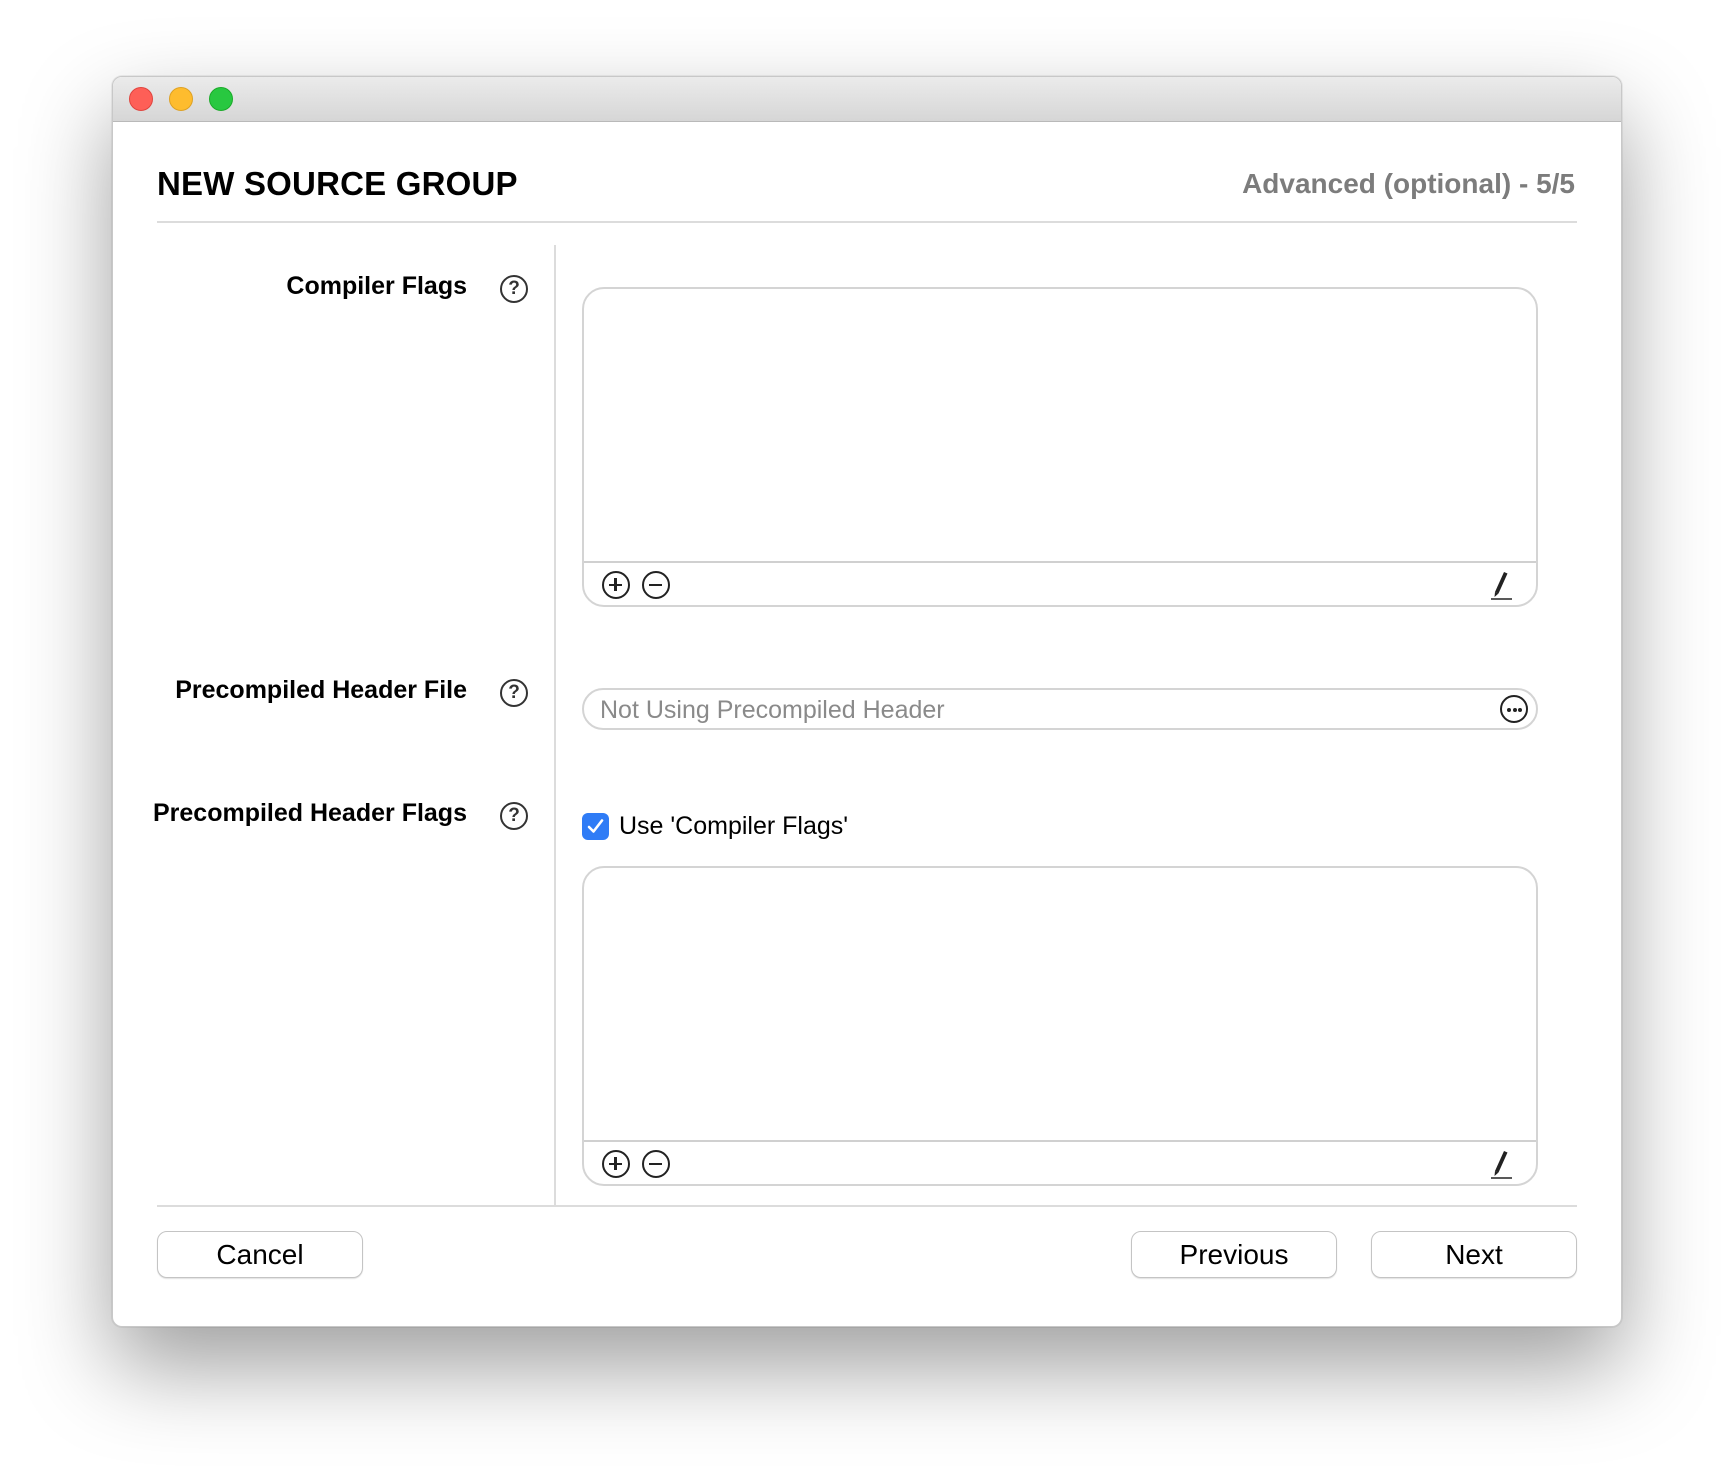 The width and height of the screenshot is (1724, 1468). What do you see at coordinates (1474, 1254) in the screenshot?
I see `next-button: Next` at bounding box center [1474, 1254].